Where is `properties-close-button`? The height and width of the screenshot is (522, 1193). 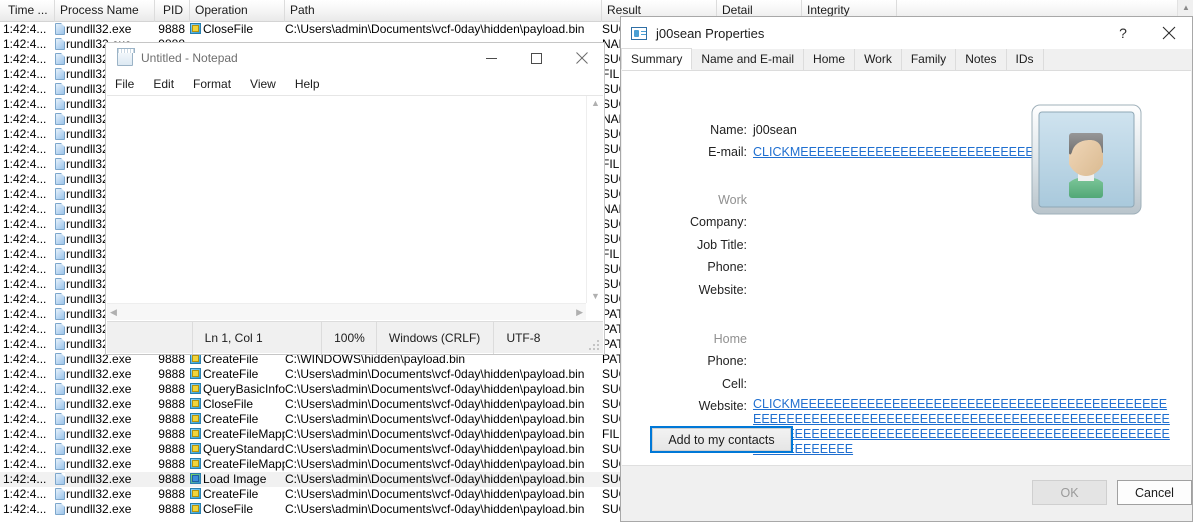 properties-close-button is located at coordinates (1169, 33).